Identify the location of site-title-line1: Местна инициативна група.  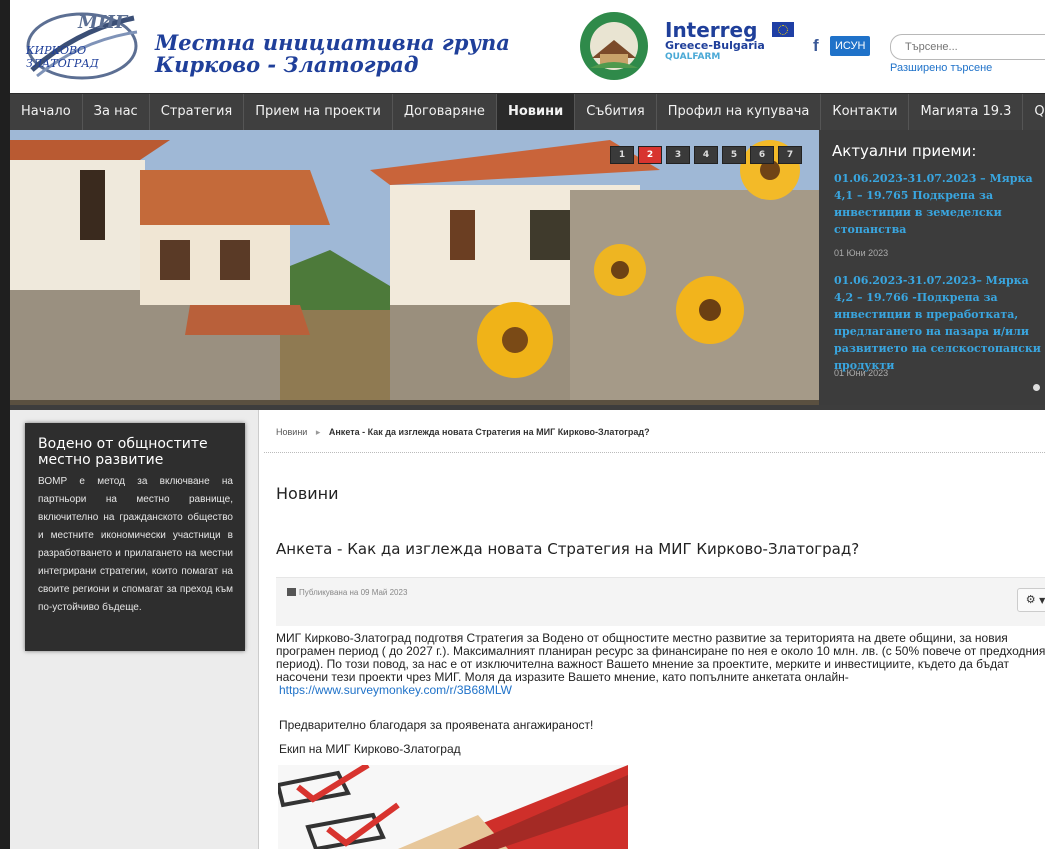
(332, 42).